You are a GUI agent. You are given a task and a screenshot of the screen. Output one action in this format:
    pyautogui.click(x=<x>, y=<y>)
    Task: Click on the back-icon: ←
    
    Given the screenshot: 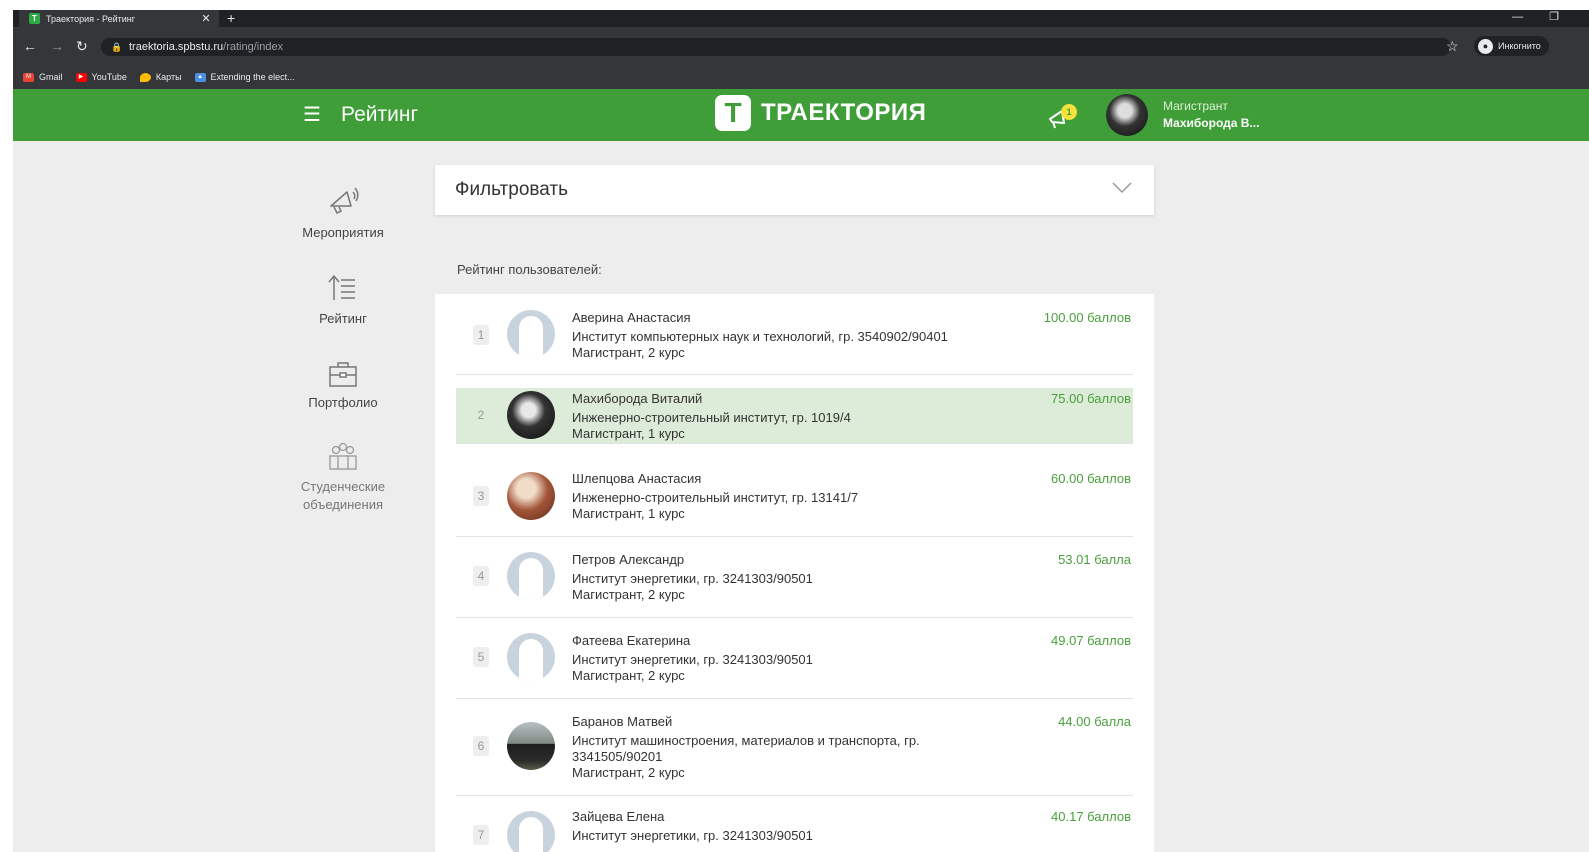 What is the action you would take?
    pyautogui.click(x=30, y=46)
    